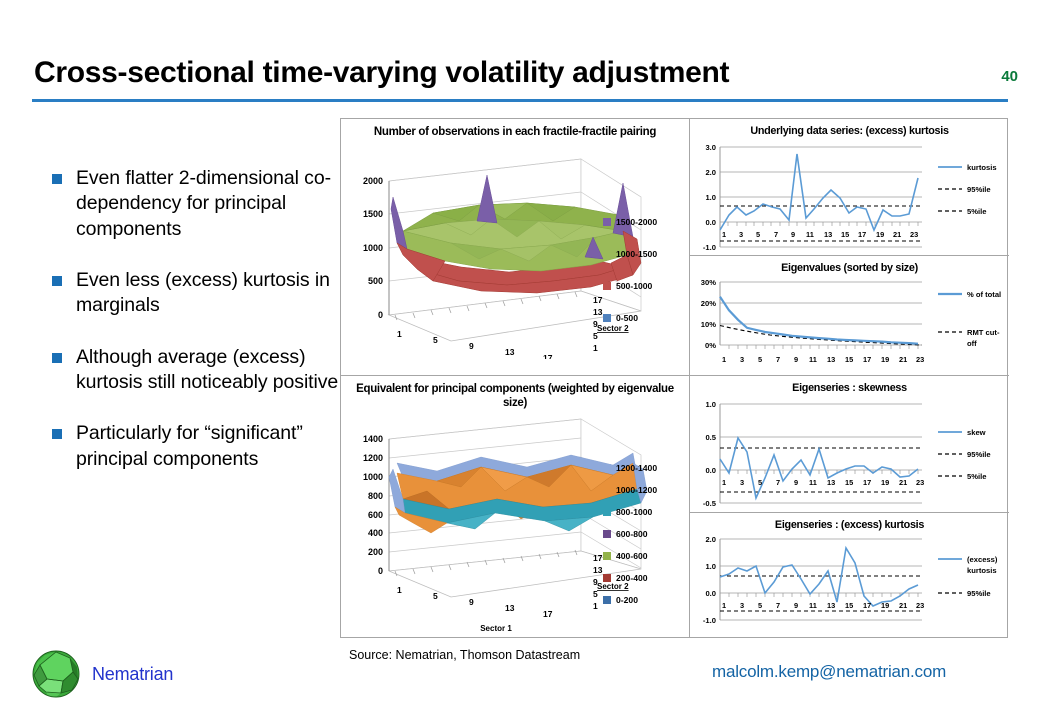  What do you see at coordinates (375, 552) in the screenshot?
I see `svg-text: 200` at bounding box center [375, 552].